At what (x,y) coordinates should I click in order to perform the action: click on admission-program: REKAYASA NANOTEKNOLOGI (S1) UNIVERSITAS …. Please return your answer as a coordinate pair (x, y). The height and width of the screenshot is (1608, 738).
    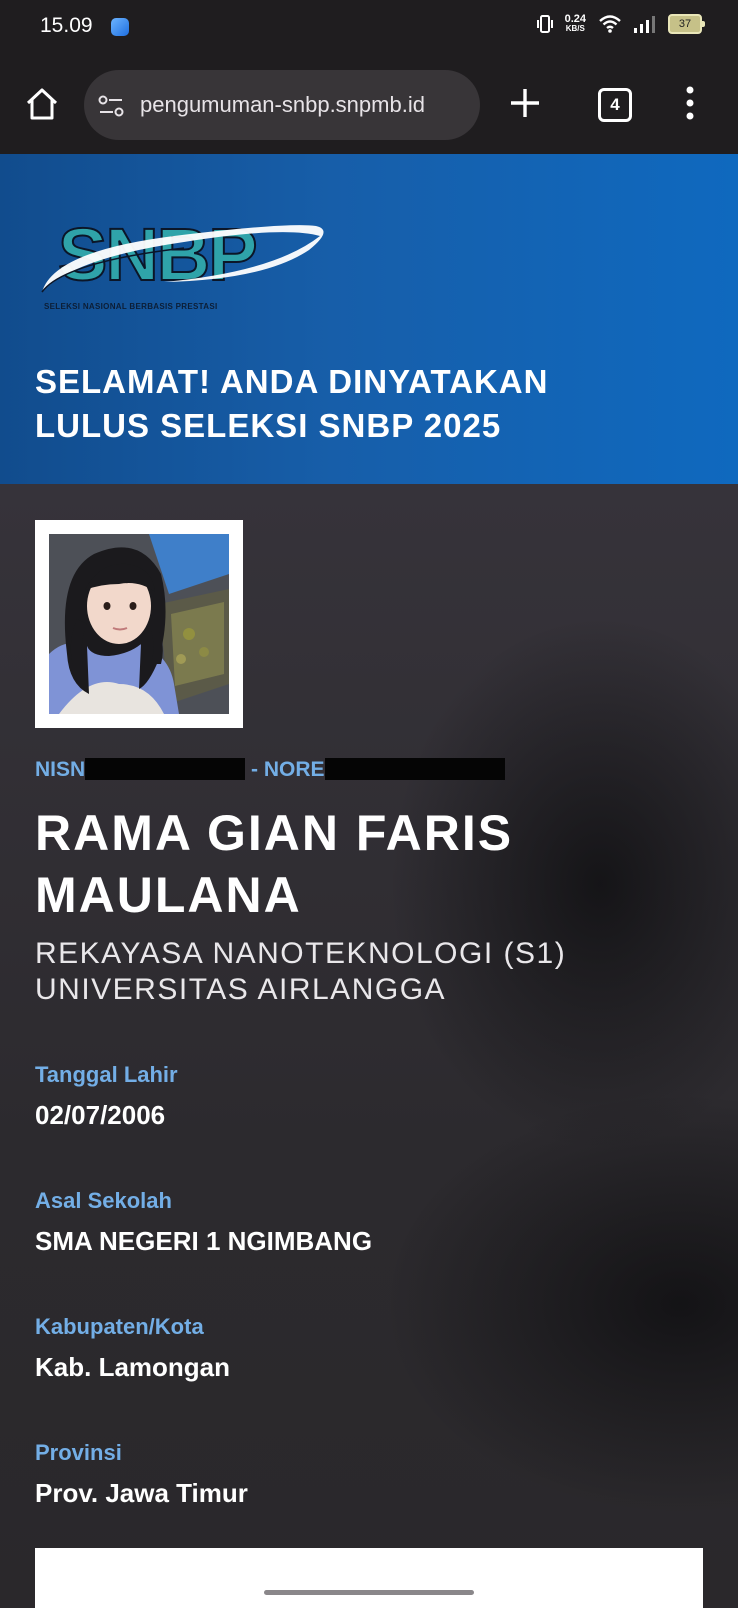
    Looking at the image, I should click on (300, 972).